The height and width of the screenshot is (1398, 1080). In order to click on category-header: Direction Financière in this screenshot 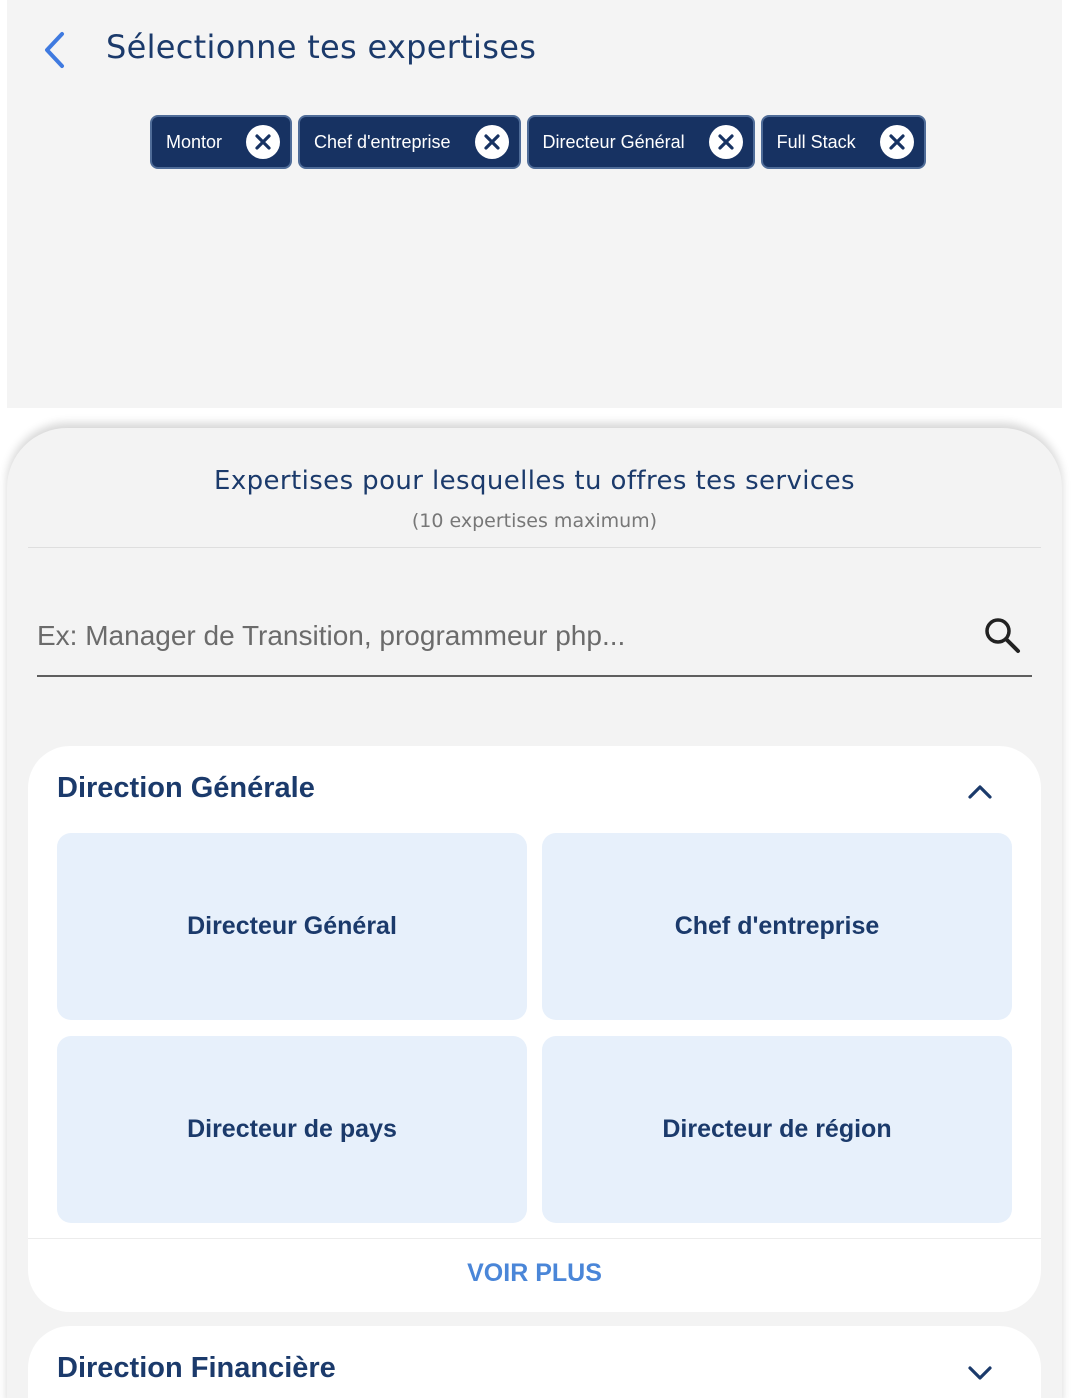, I will do `click(534, 1362)`.